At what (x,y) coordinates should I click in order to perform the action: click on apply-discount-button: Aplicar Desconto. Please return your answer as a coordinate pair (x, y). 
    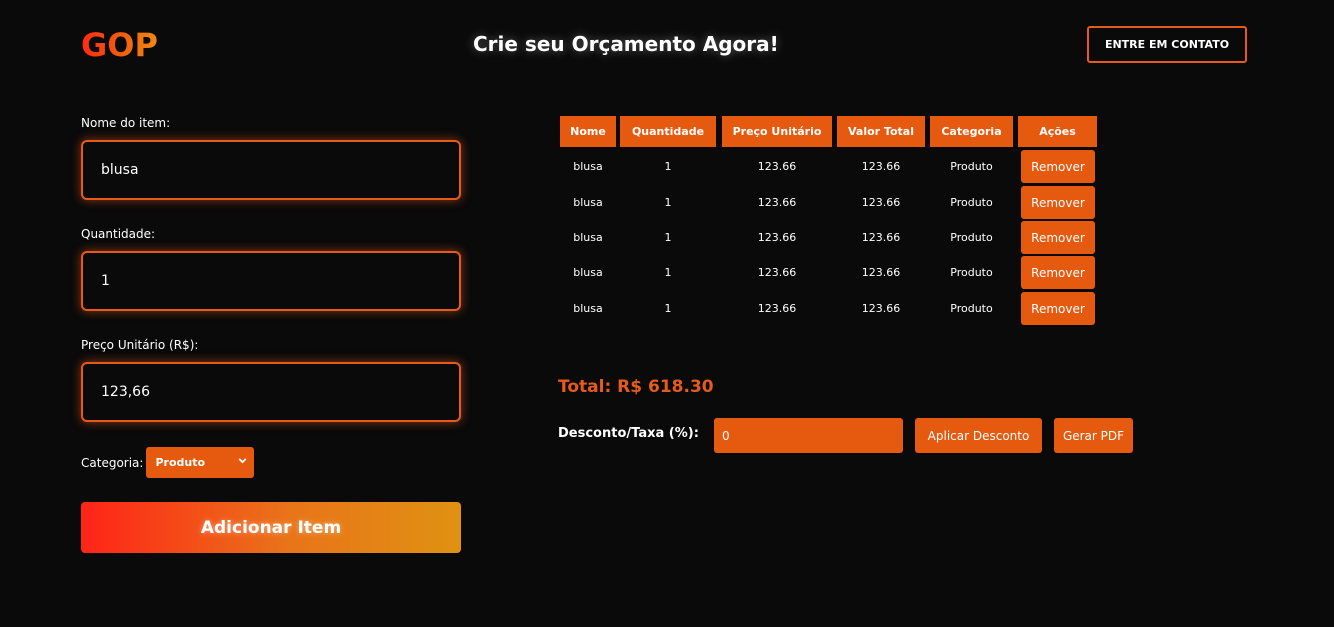
    Looking at the image, I should click on (978, 435).